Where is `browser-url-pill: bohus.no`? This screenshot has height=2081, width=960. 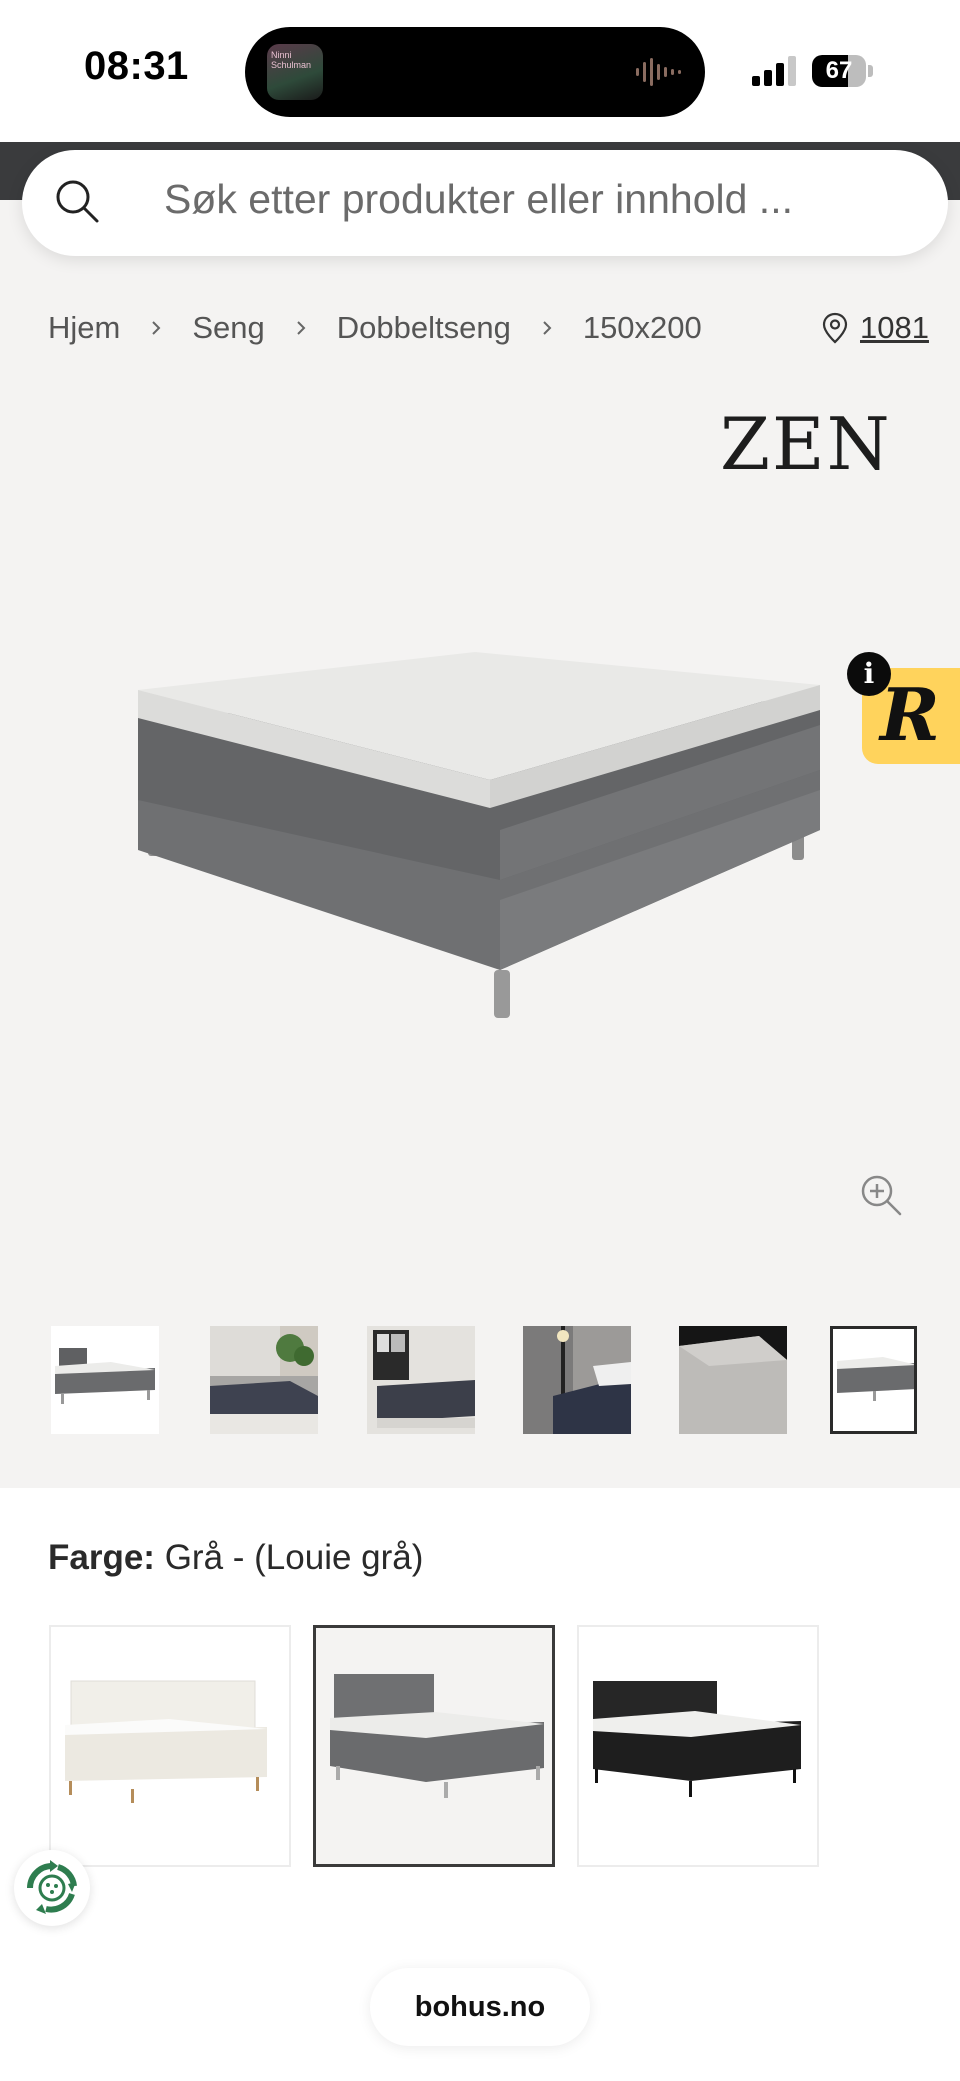
browser-url-pill: bohus.no is located at coordinates (480, 2007).